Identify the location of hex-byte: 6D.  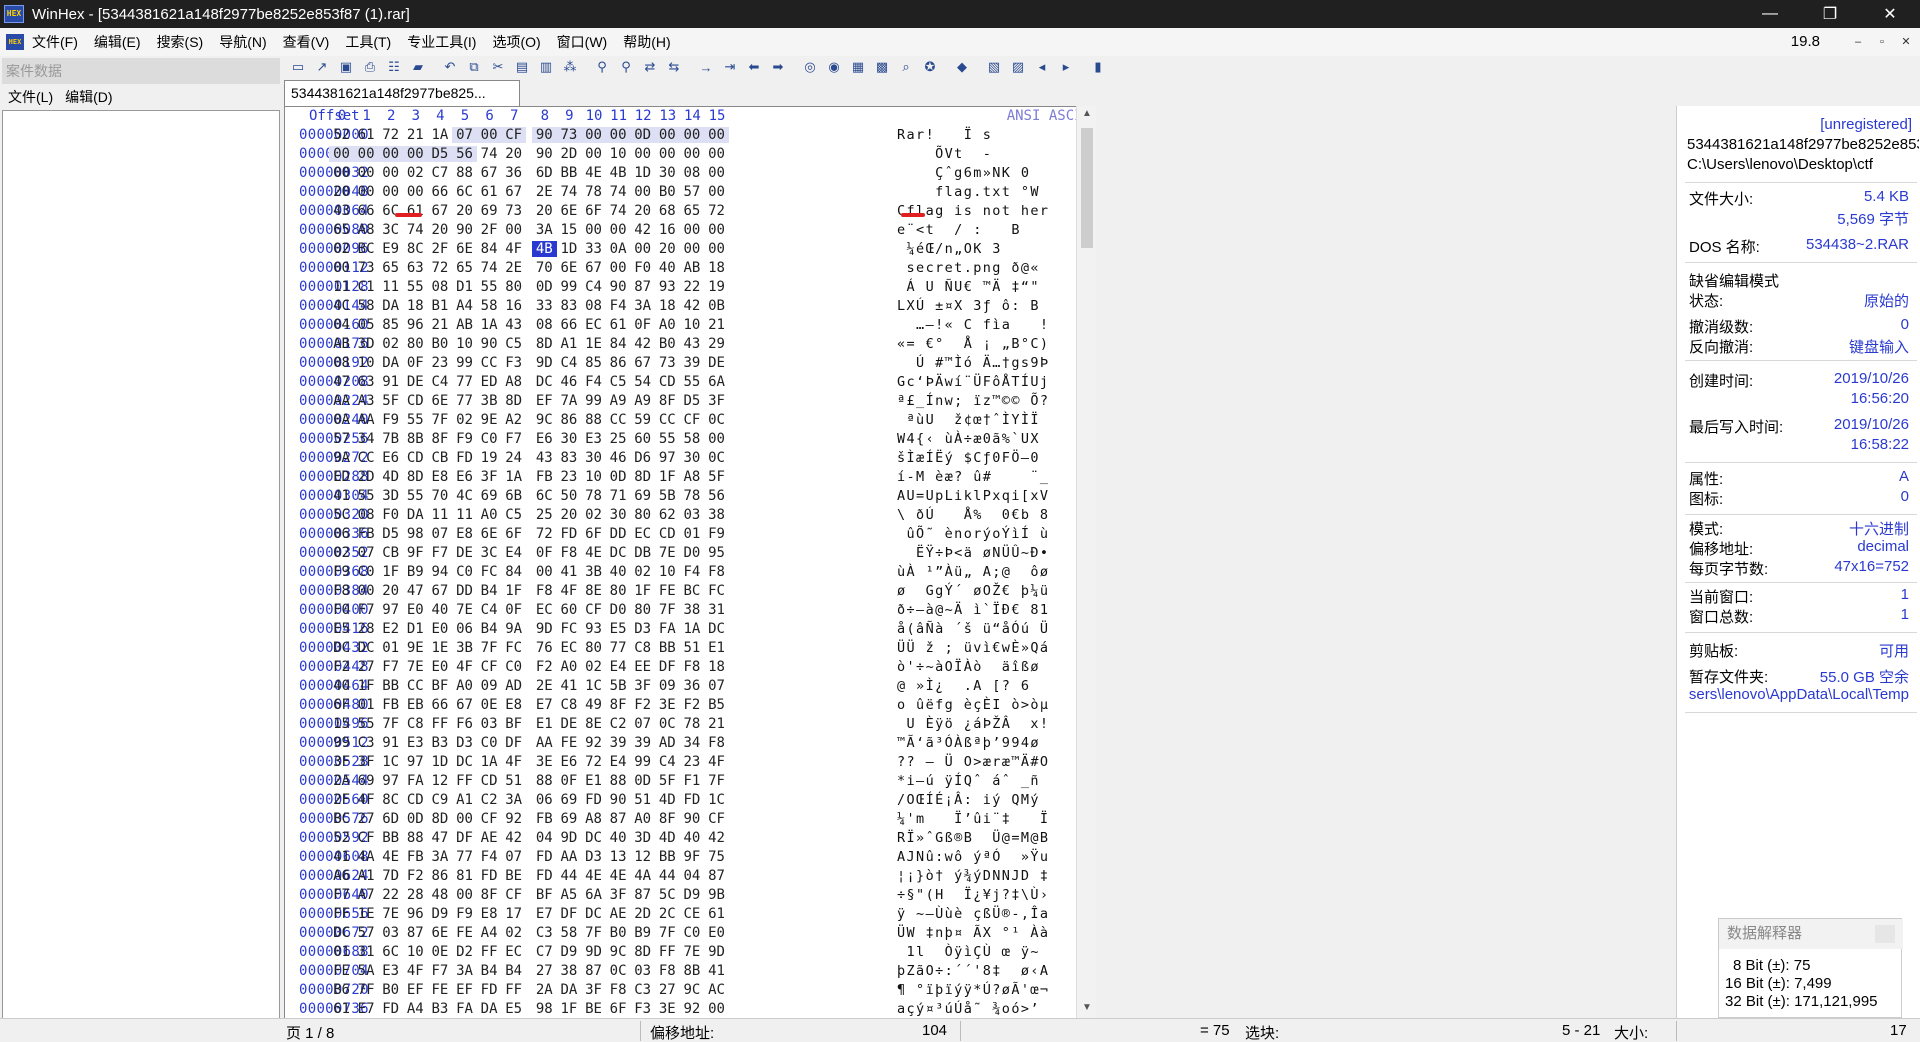
(544, 173).